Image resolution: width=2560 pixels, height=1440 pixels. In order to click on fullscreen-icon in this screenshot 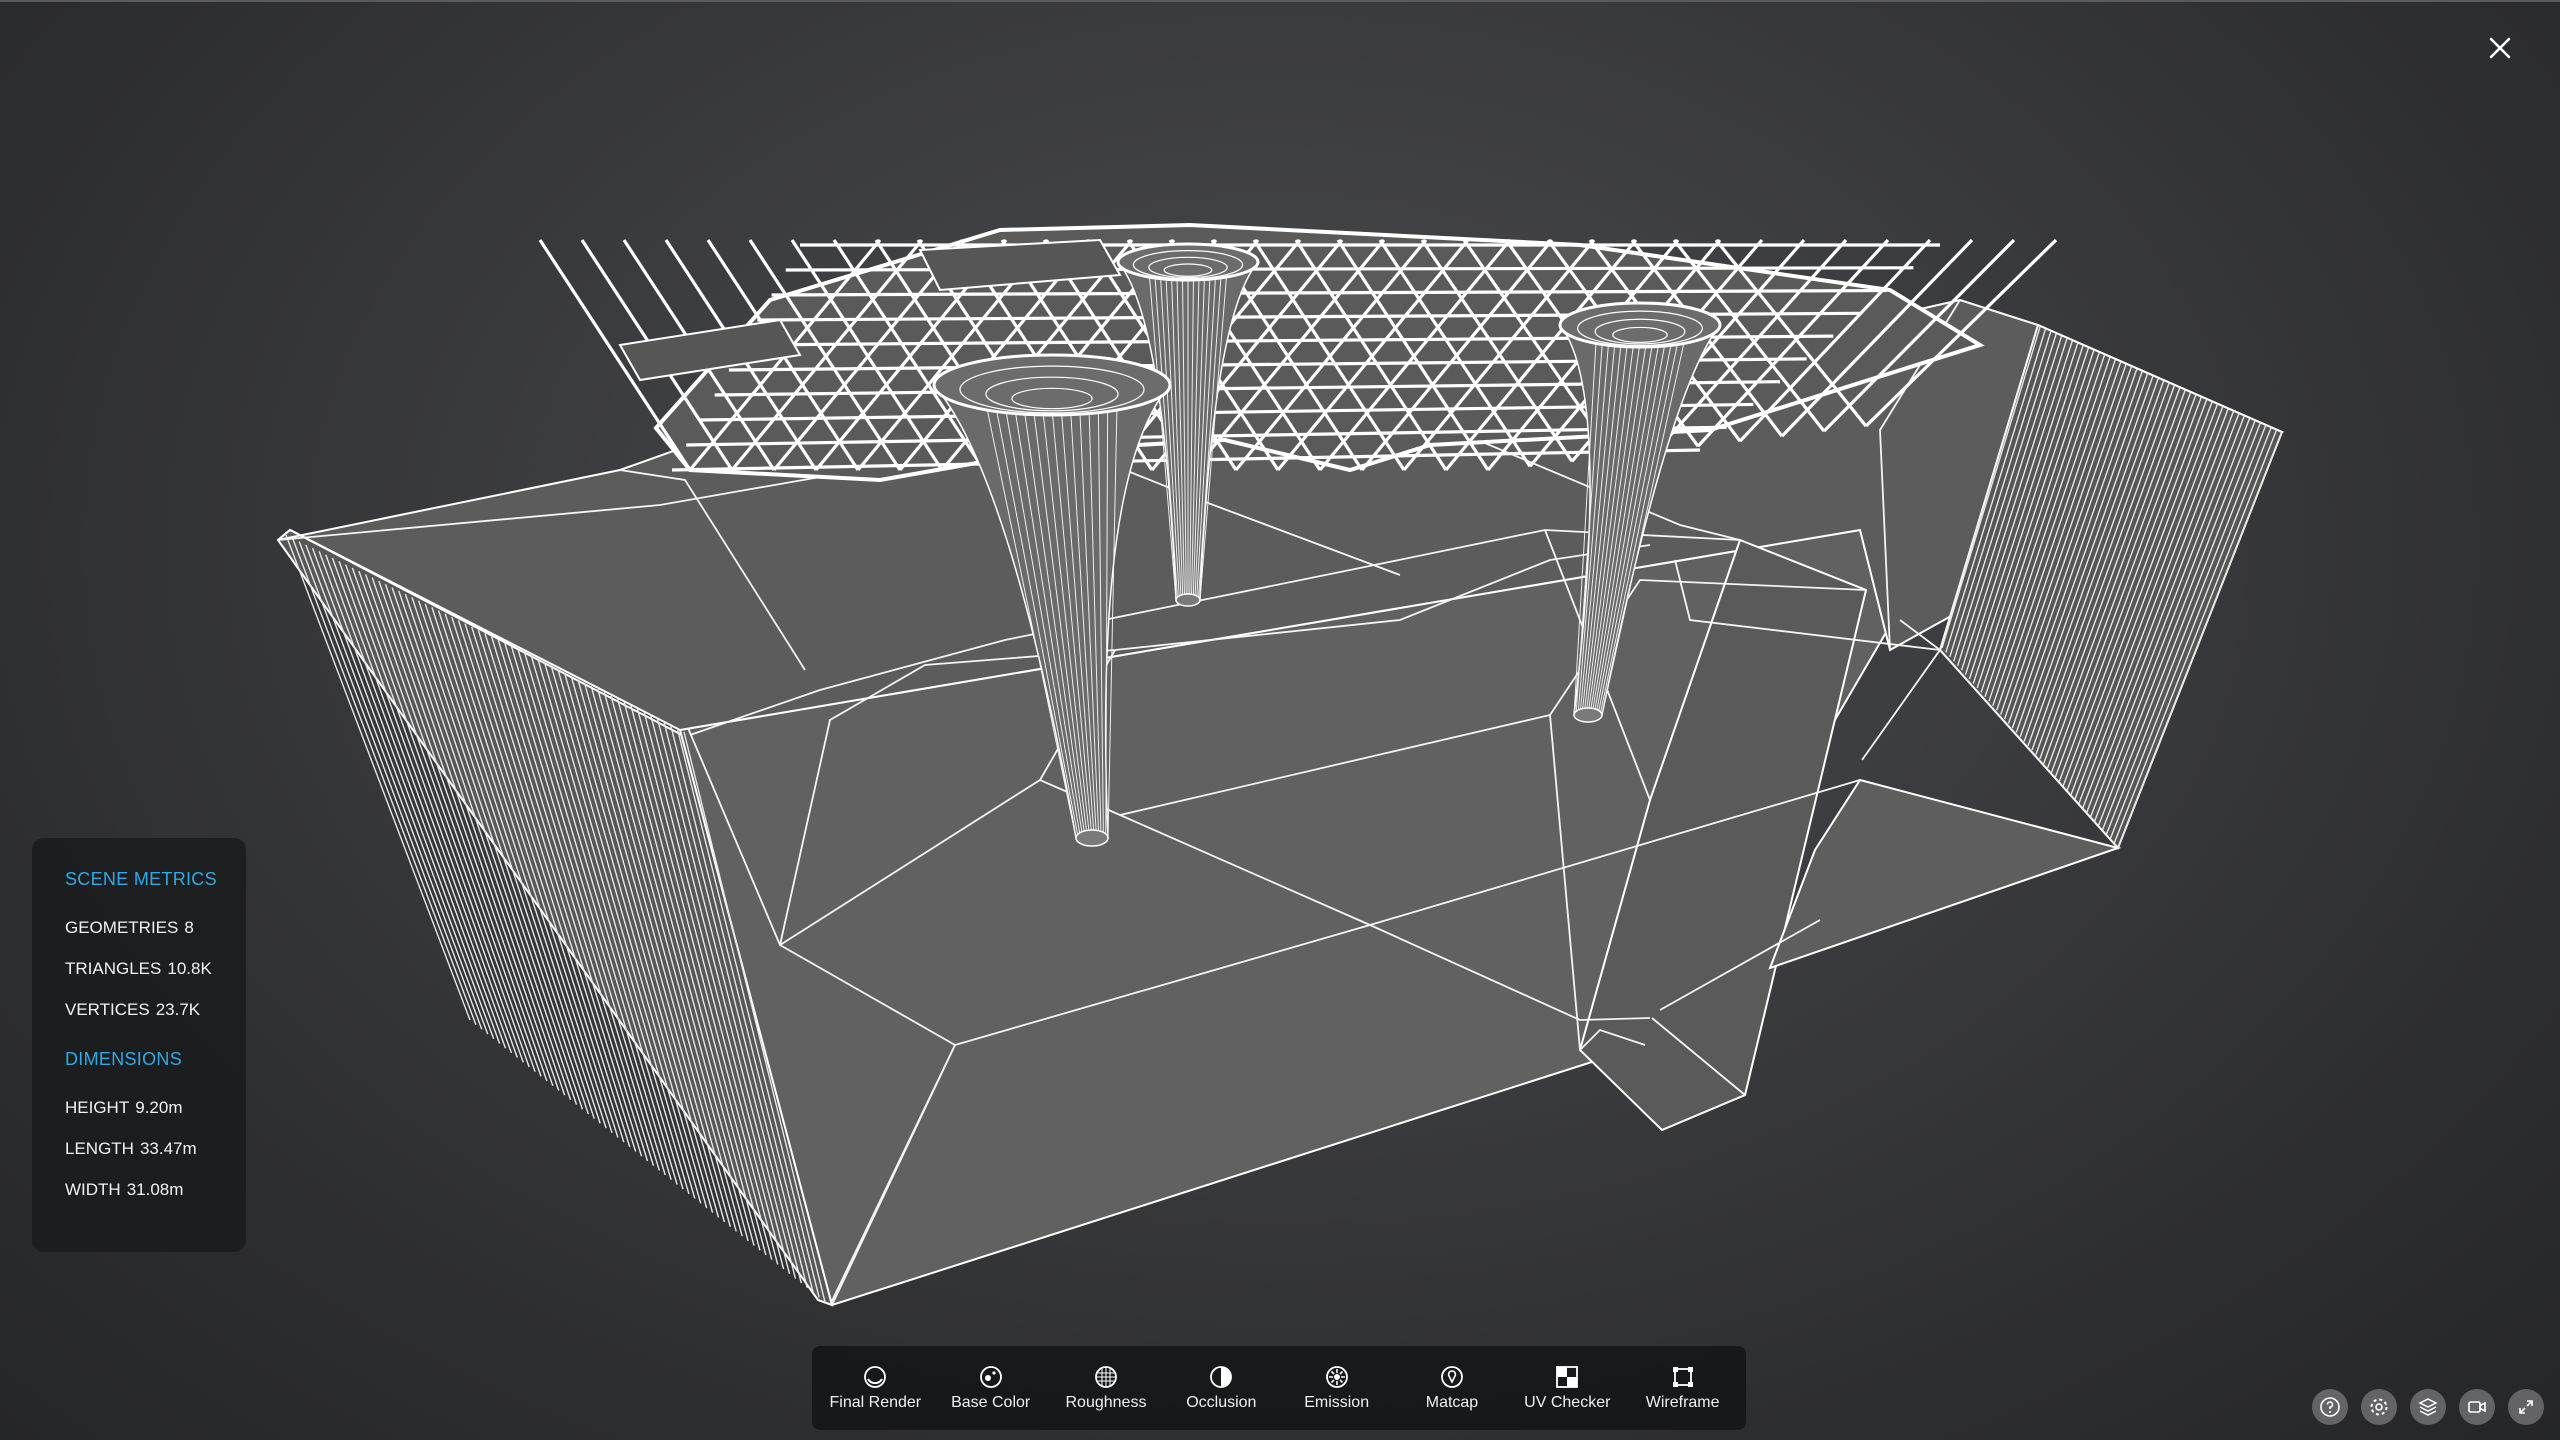, I will do `click(2526, 1407)`.